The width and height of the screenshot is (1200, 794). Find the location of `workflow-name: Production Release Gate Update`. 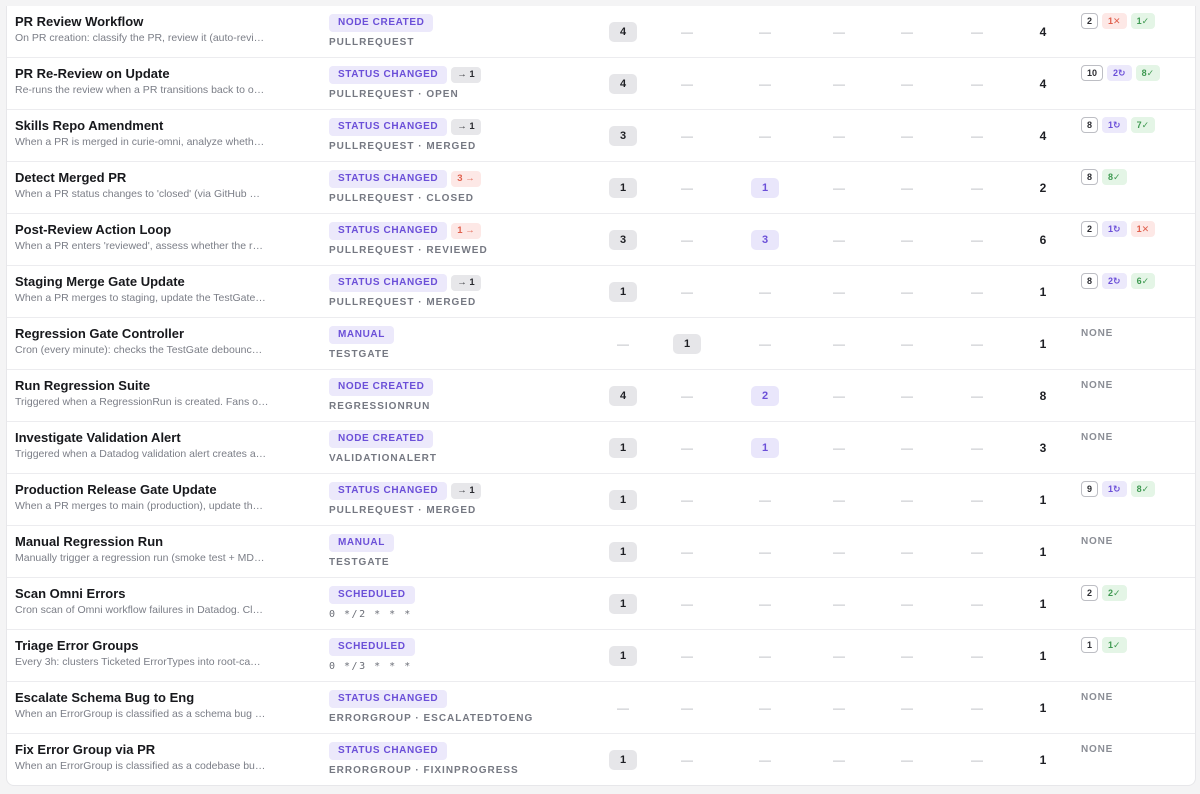

workflow-name: Production Release Gate Update is located at coordinates (116, 489).